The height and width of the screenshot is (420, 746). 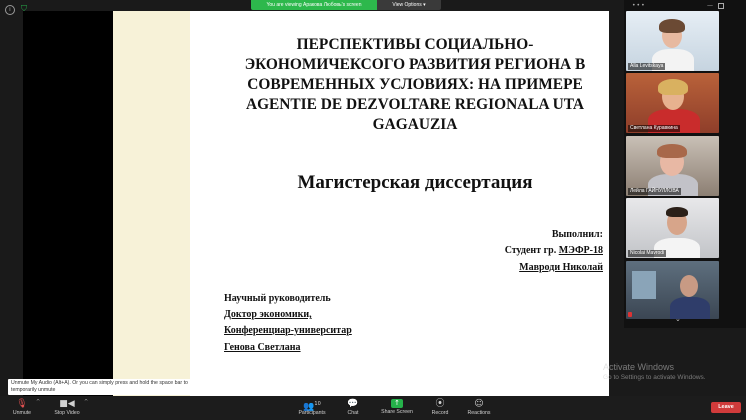 I want to click on panel-menu-icon: •••, so click(x=639, y=5).